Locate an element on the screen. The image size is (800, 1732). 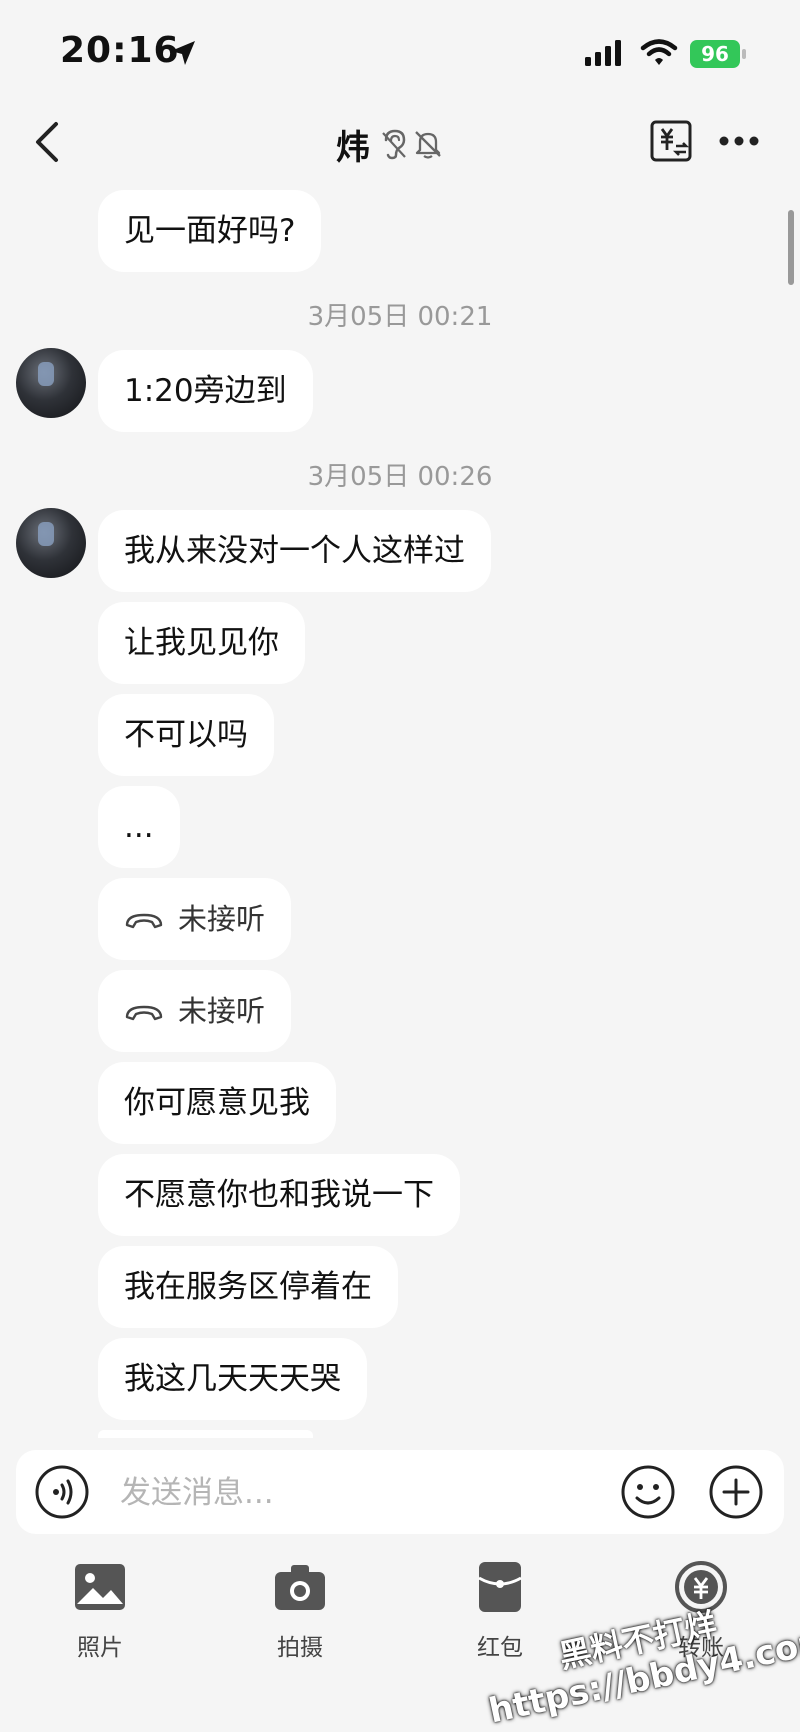
chat-header: 炜 is located at coordinates (400, 143).